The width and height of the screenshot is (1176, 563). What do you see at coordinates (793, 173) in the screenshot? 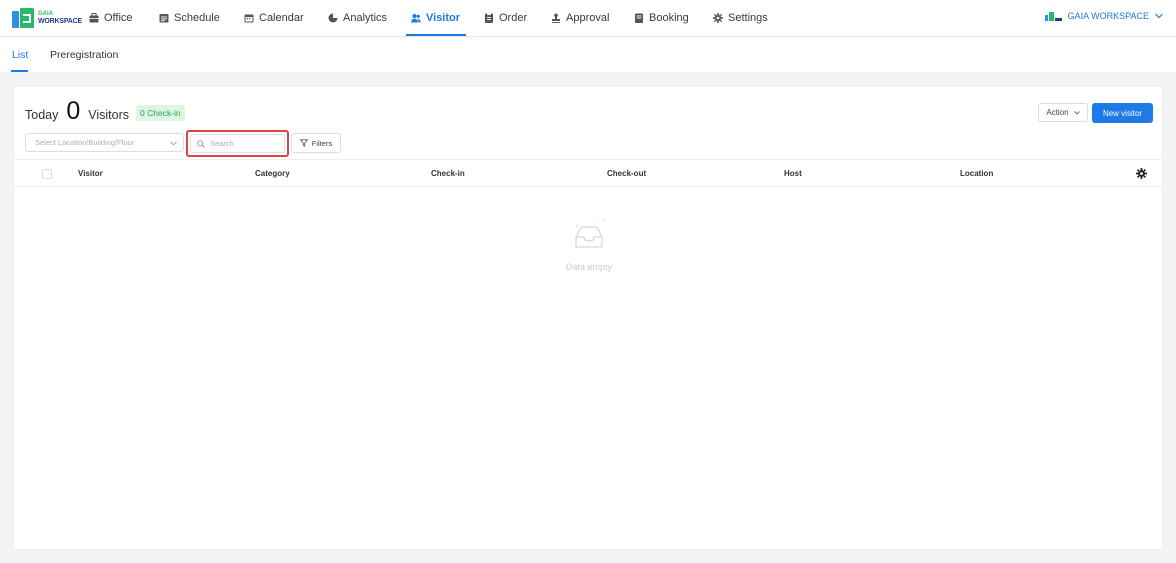
I see `column-host: Host` at bounding box center [793, 173].